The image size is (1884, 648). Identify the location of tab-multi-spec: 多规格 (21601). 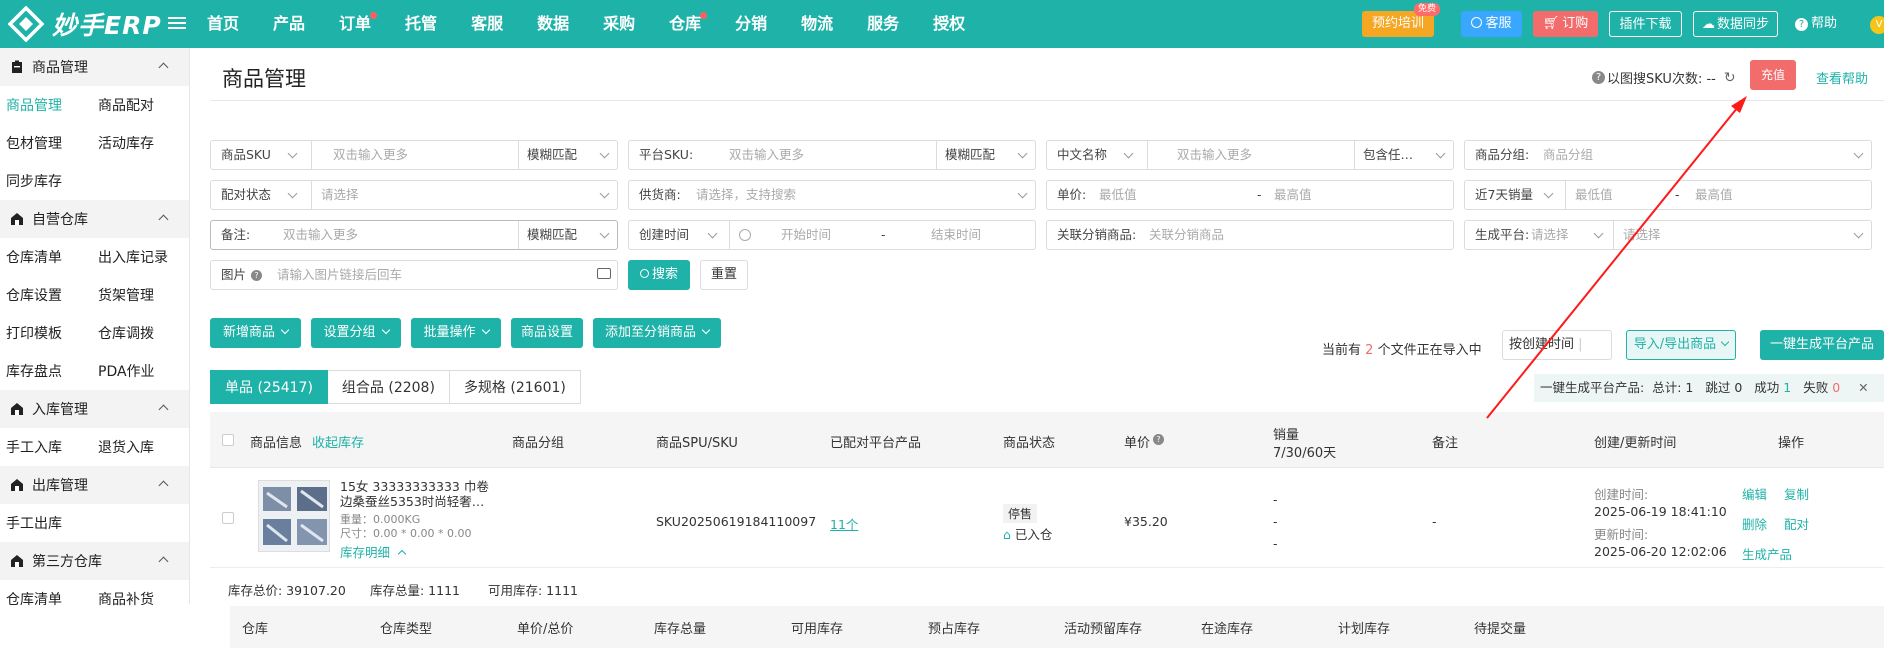
(515, 387).